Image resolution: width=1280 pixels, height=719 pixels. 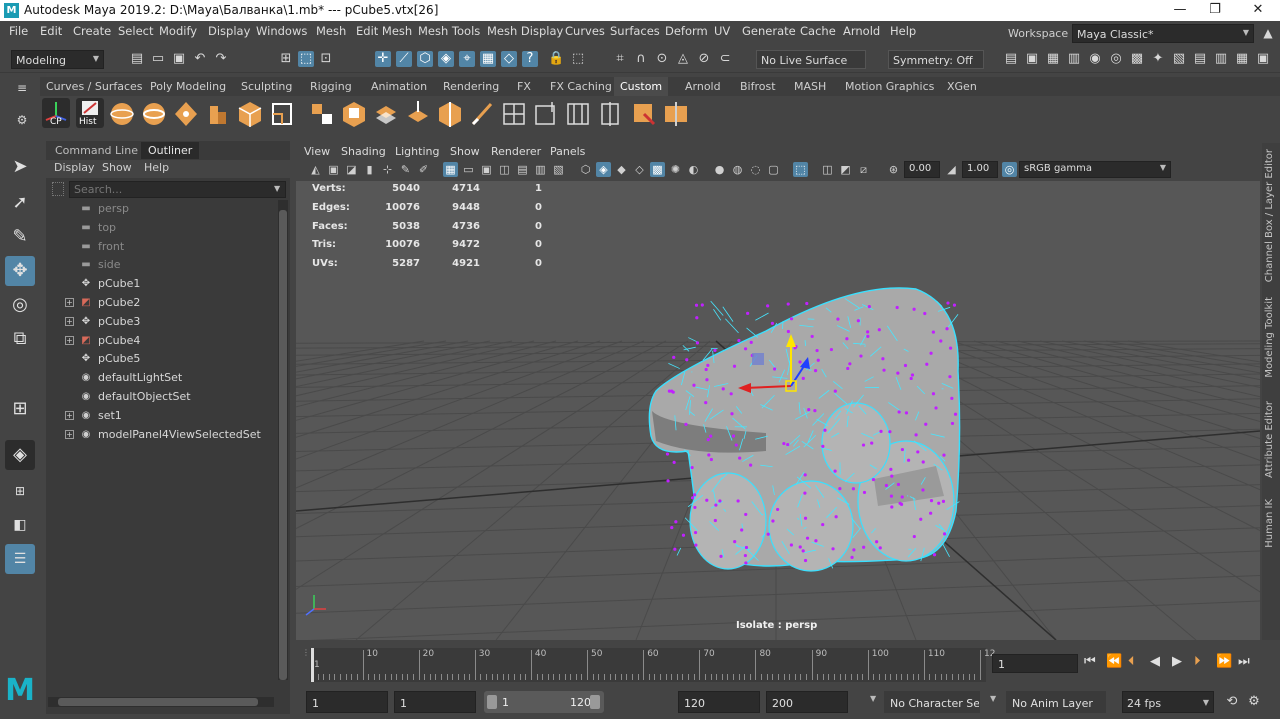 What do you see at coordinates (818, 31) in the screenshot?
I see `menu-cache: Cache` at bounding box center [818, 31].